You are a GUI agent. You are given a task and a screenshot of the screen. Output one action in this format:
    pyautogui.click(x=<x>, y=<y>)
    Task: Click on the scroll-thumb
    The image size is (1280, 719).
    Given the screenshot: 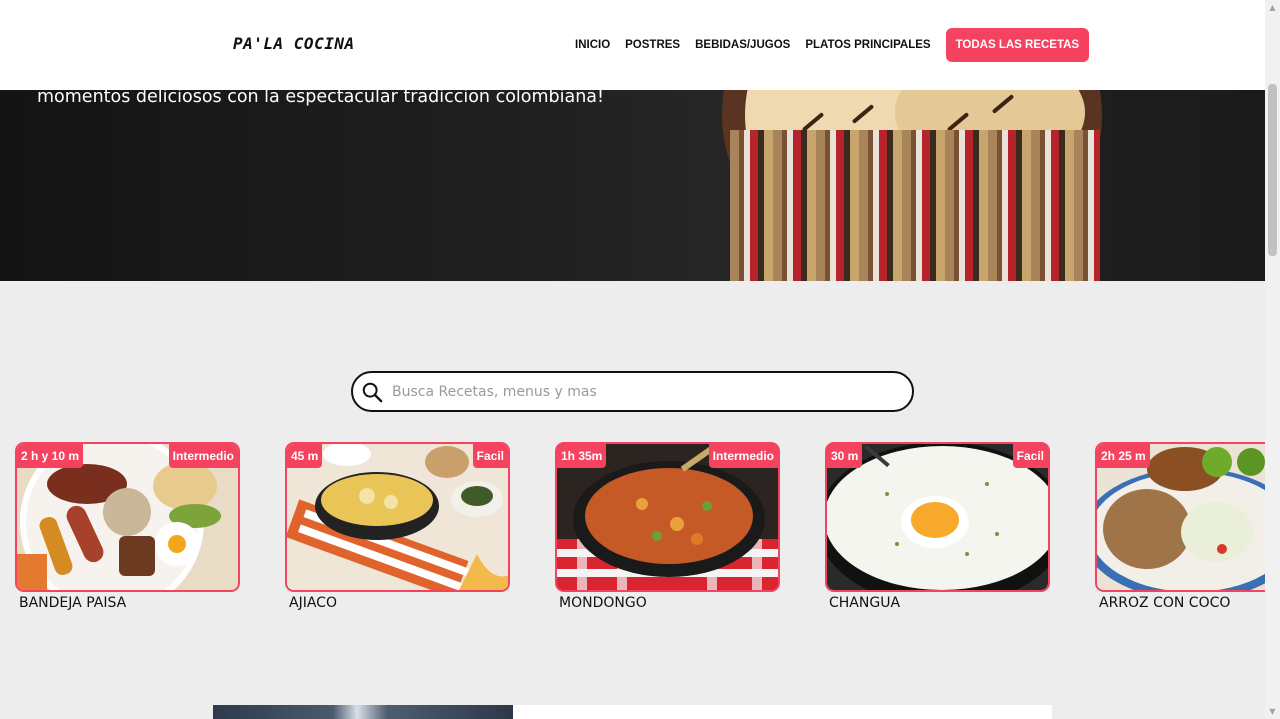 What is the action you would take?
    pyautogui.click(x=1272, y=170)
    